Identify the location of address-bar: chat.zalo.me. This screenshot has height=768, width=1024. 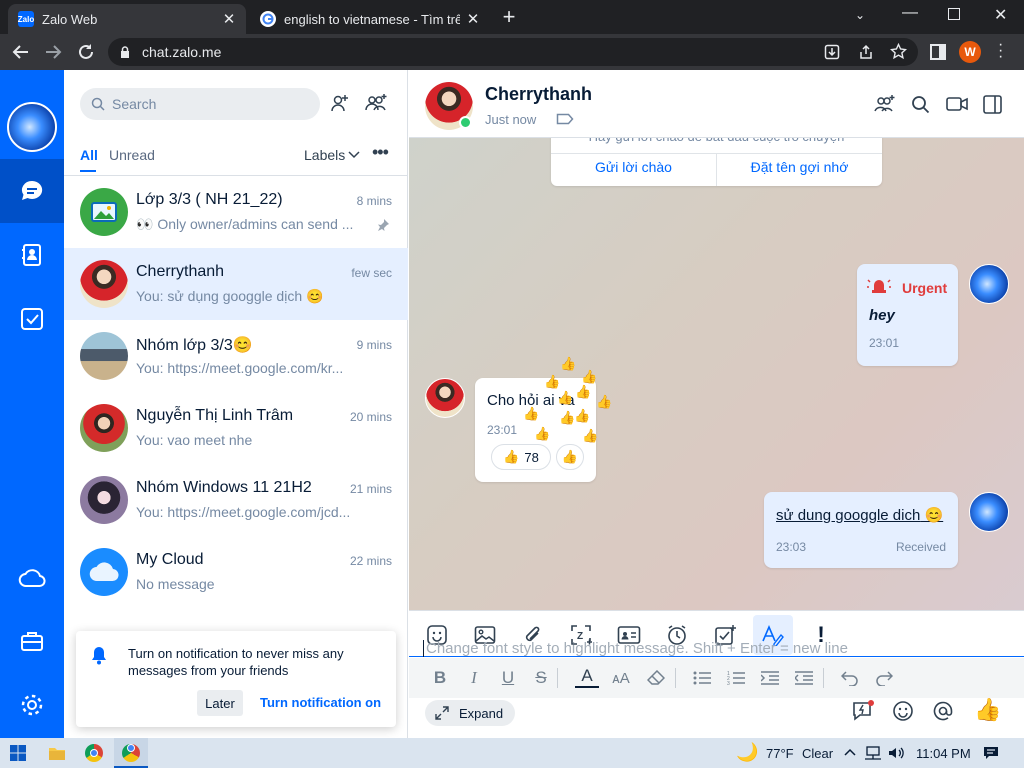
(513, 52).